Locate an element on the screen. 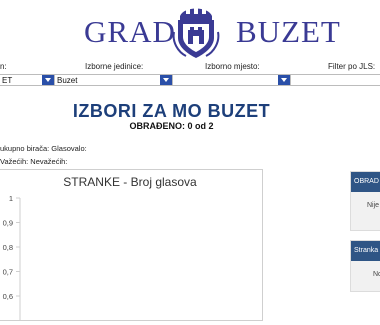 The image size is (380, 325). filter-label-electoral-unit: Izborne jedinice: is located at coordinates (114, 66).